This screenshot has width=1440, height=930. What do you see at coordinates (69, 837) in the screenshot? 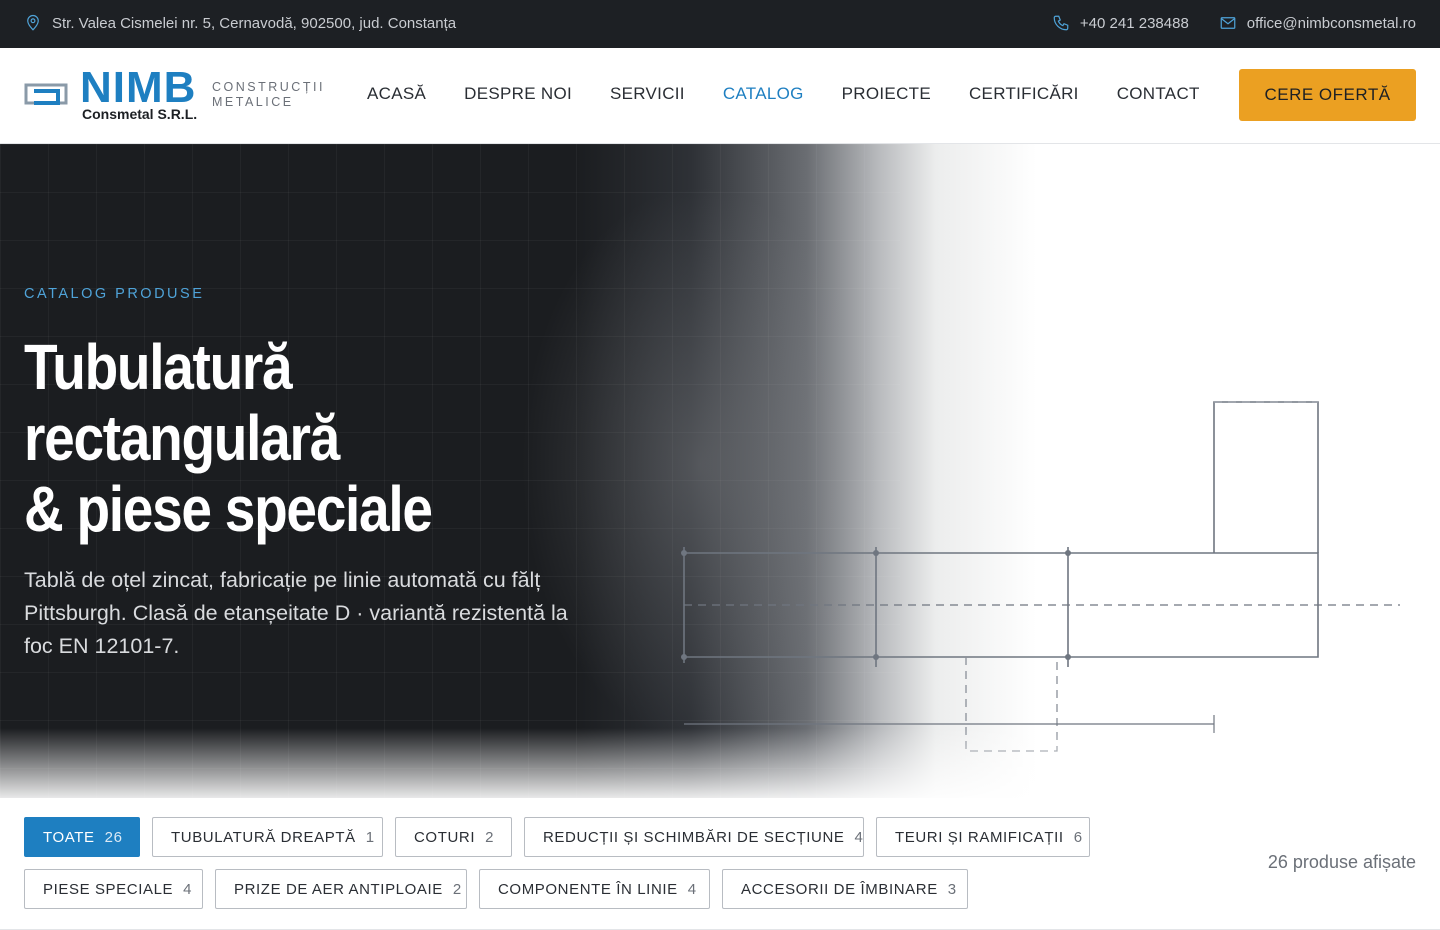
I see `filter-chip-label: TOATE` at bounding box center [69, 837].